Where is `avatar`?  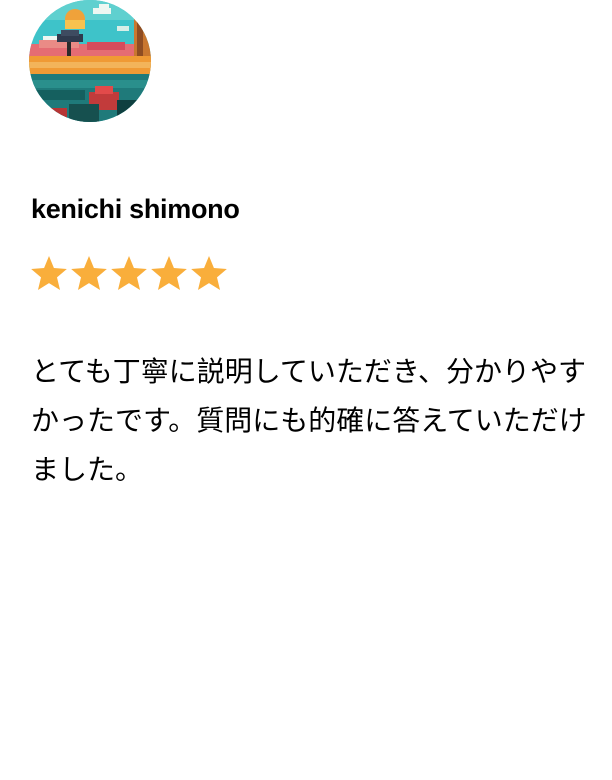 avatar is located at coordinates (90, 61).